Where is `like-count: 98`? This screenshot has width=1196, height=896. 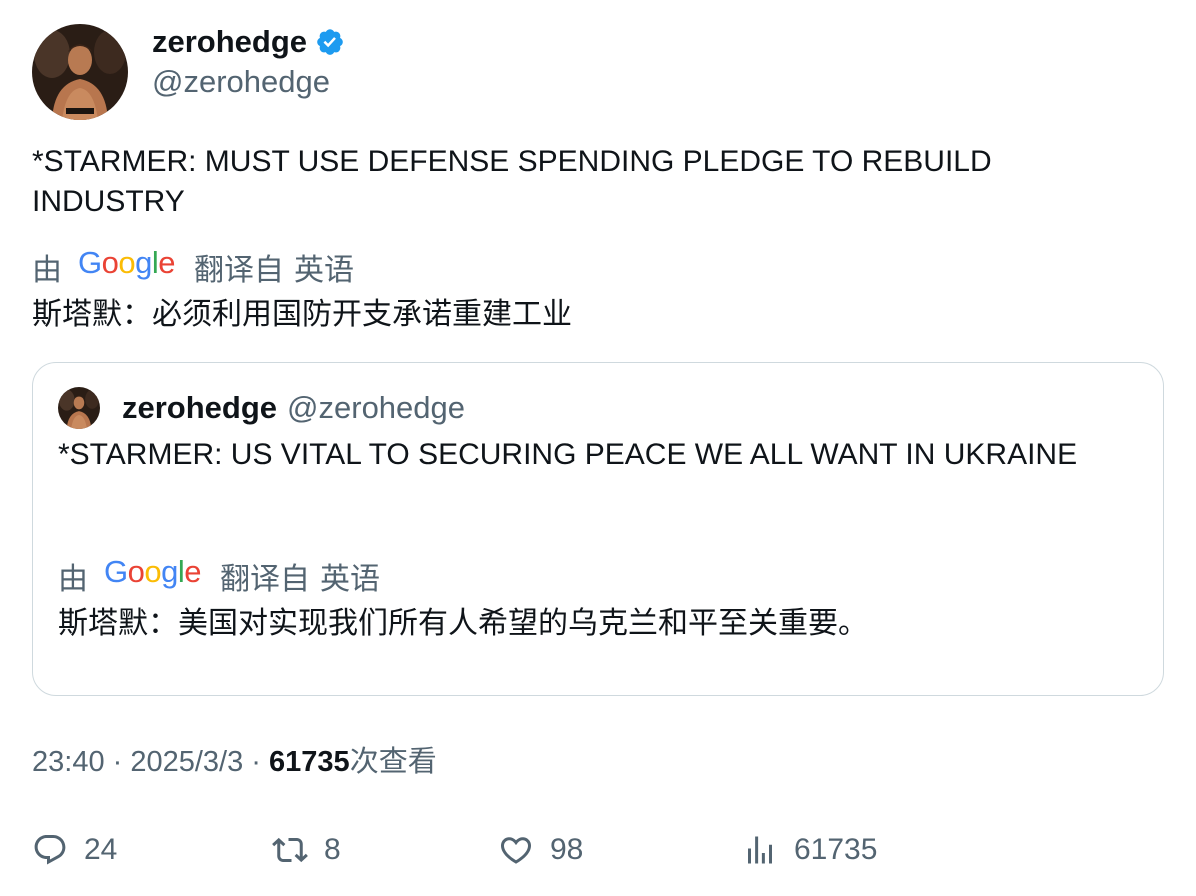 like-count: 98 is located at coordinates (567, 849).